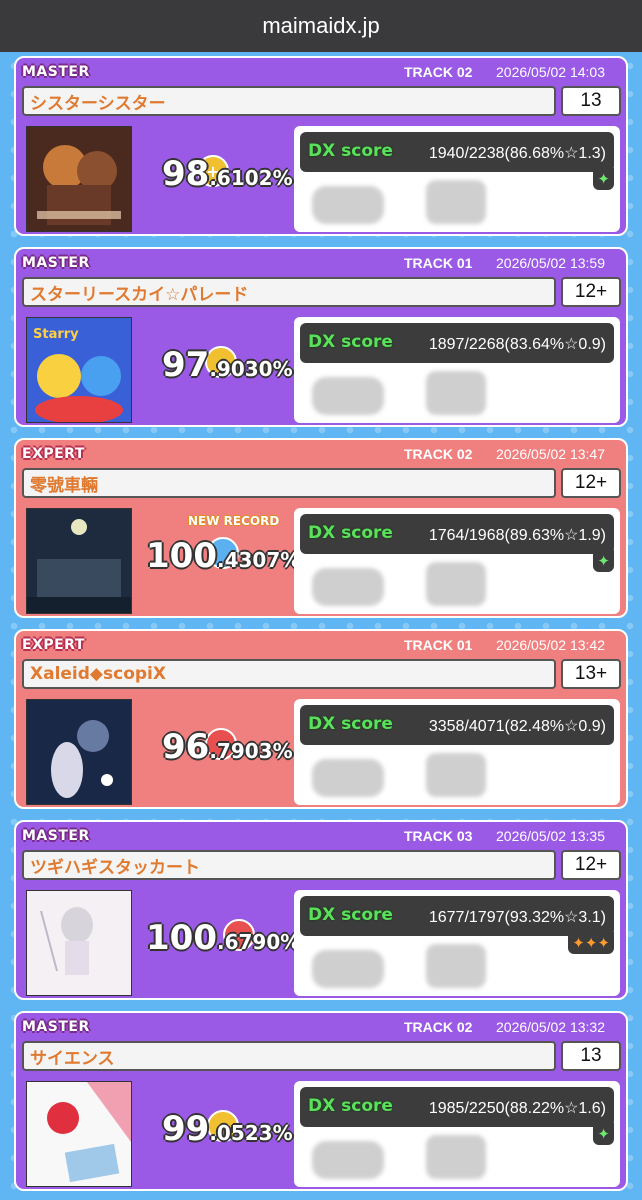 This screenshot has width=642, height=1200. I want to click on dx-score-bar: DX score 1985/2250(88.22%☆1.6), so click(457, 1107).